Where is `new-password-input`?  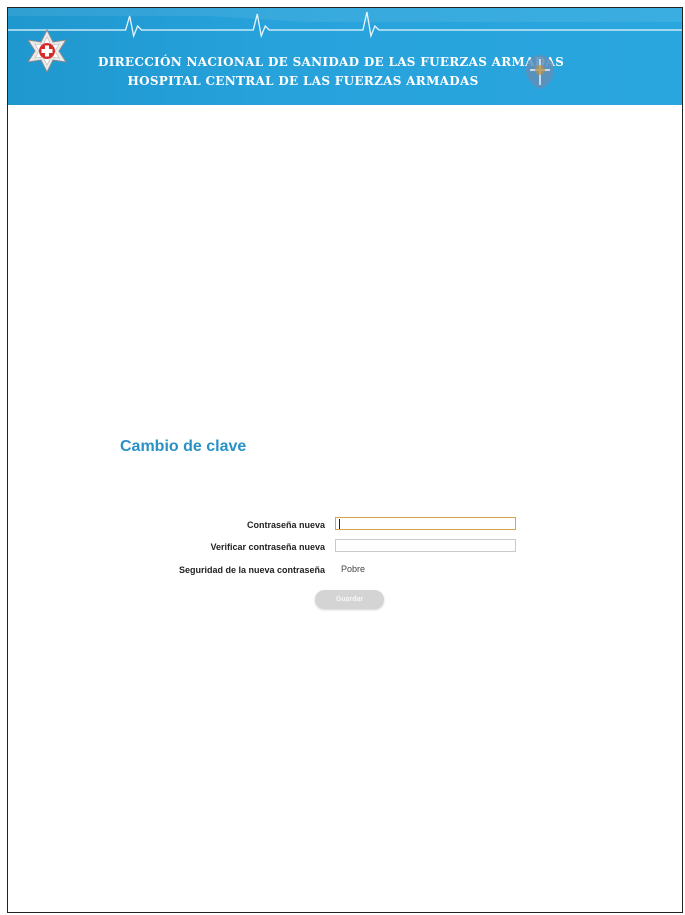
new-password-input is located at coordinates (425, 523).